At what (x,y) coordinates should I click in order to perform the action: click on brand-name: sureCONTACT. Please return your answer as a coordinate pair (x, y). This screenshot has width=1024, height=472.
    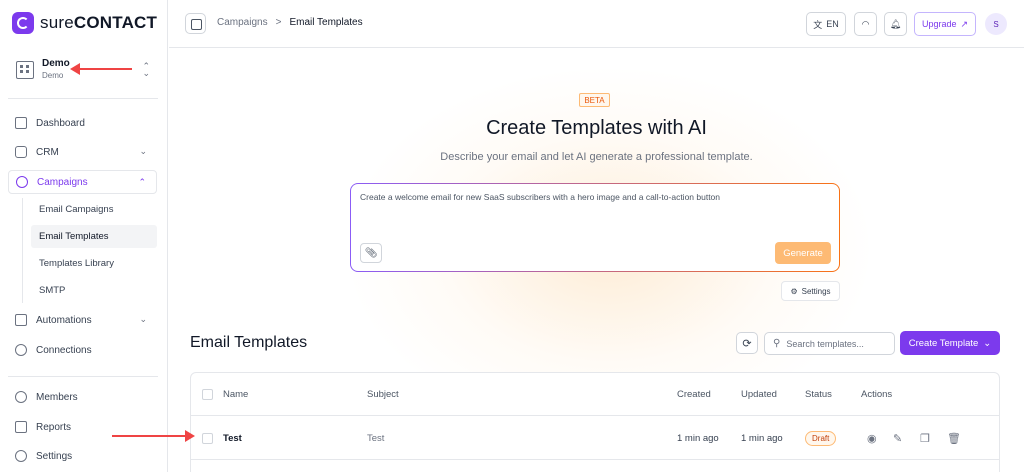
    Looking at the image, I should click on (98, 23).